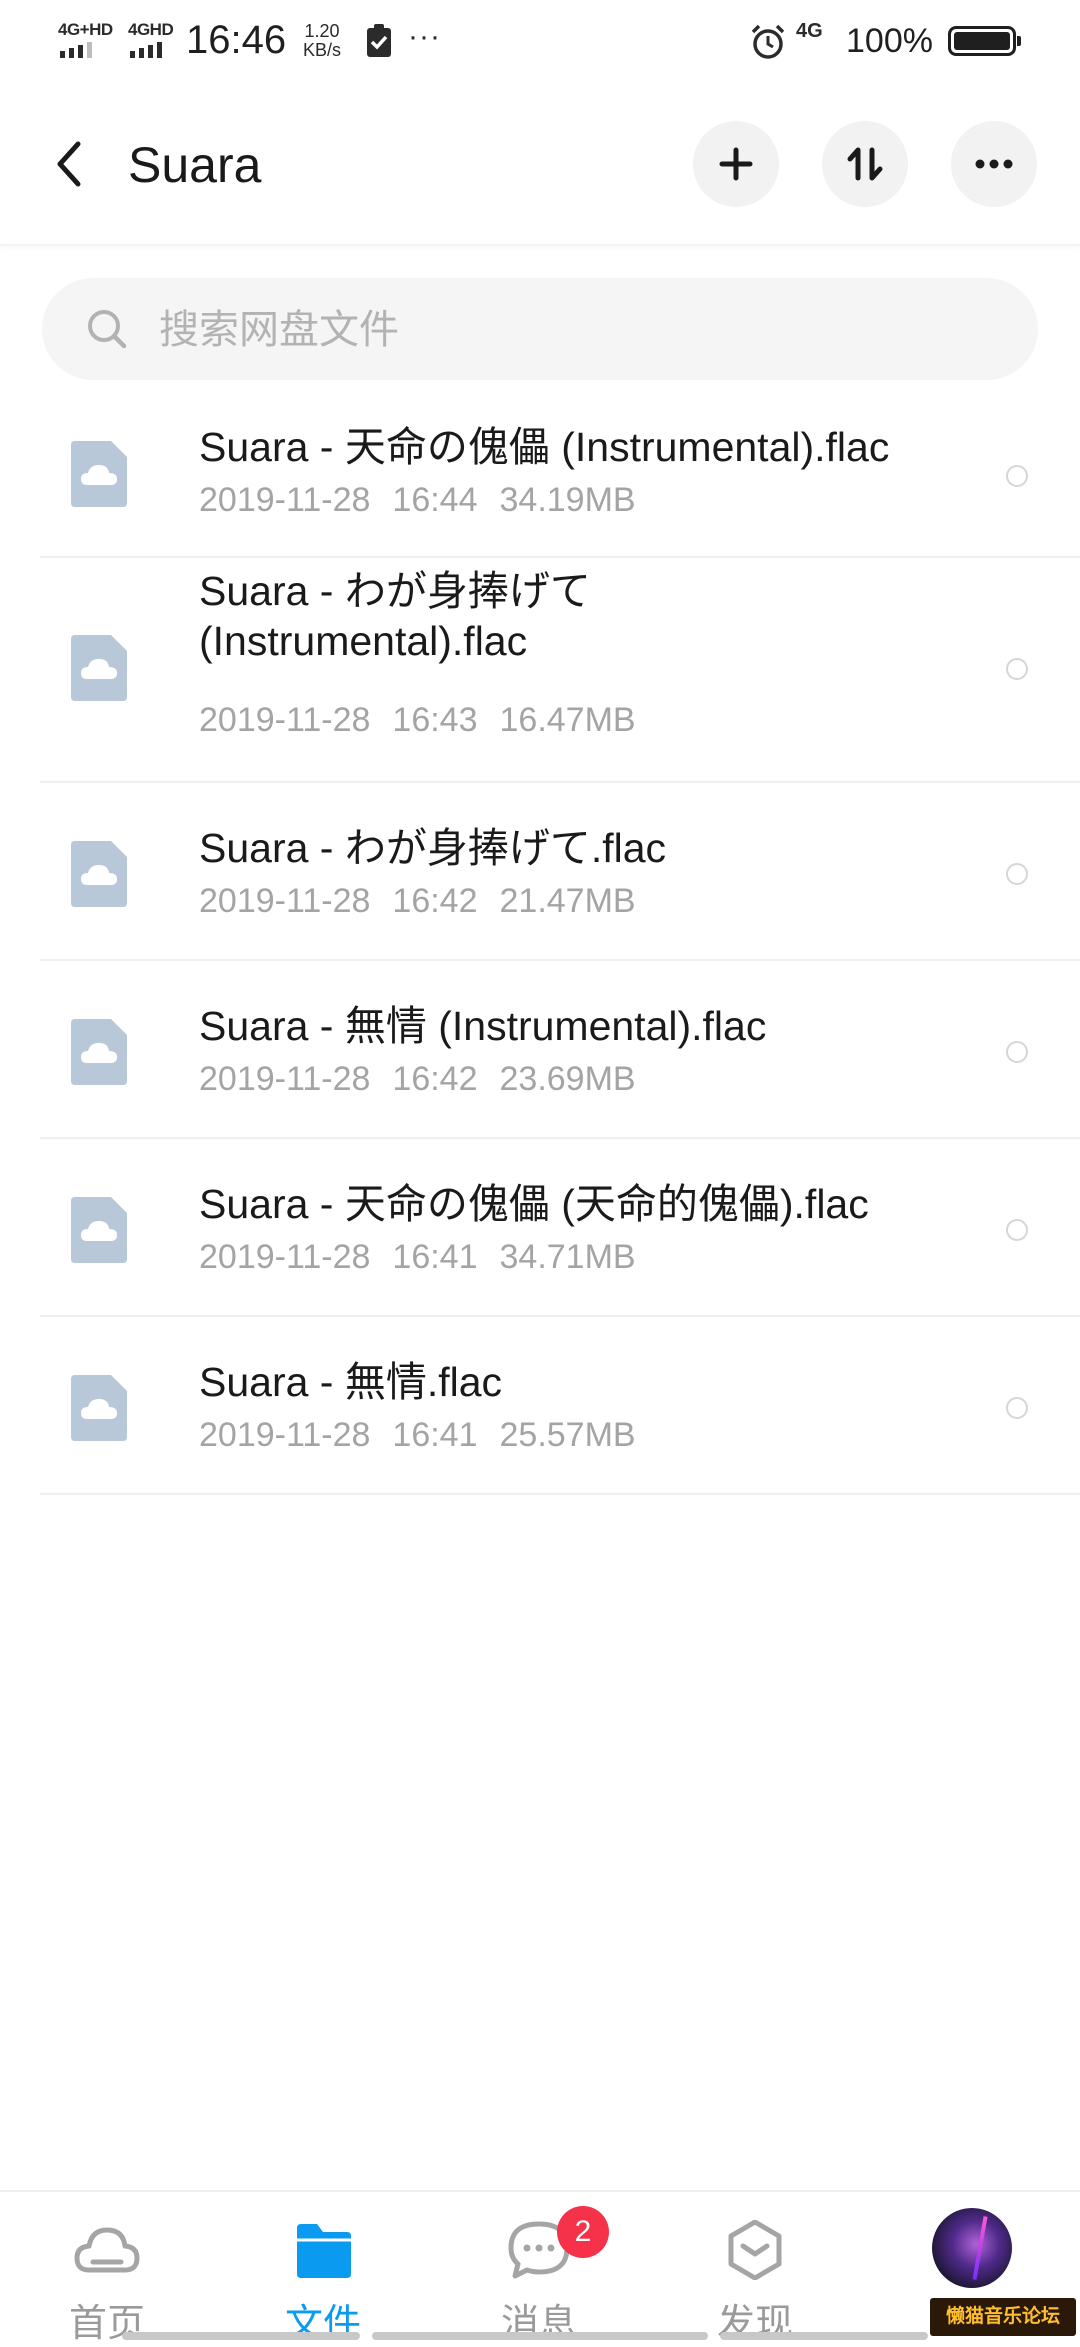 This screenshot has height=2347, width=1080. Describe the element at coordinates (236, 40) in the screenshot. I see `status-time: 16:46` at that location.